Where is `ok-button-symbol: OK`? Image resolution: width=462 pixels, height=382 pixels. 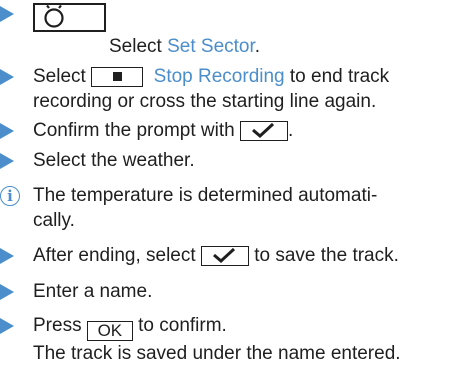 ok-button-symbol: OK is located at coordinates (109, 331).